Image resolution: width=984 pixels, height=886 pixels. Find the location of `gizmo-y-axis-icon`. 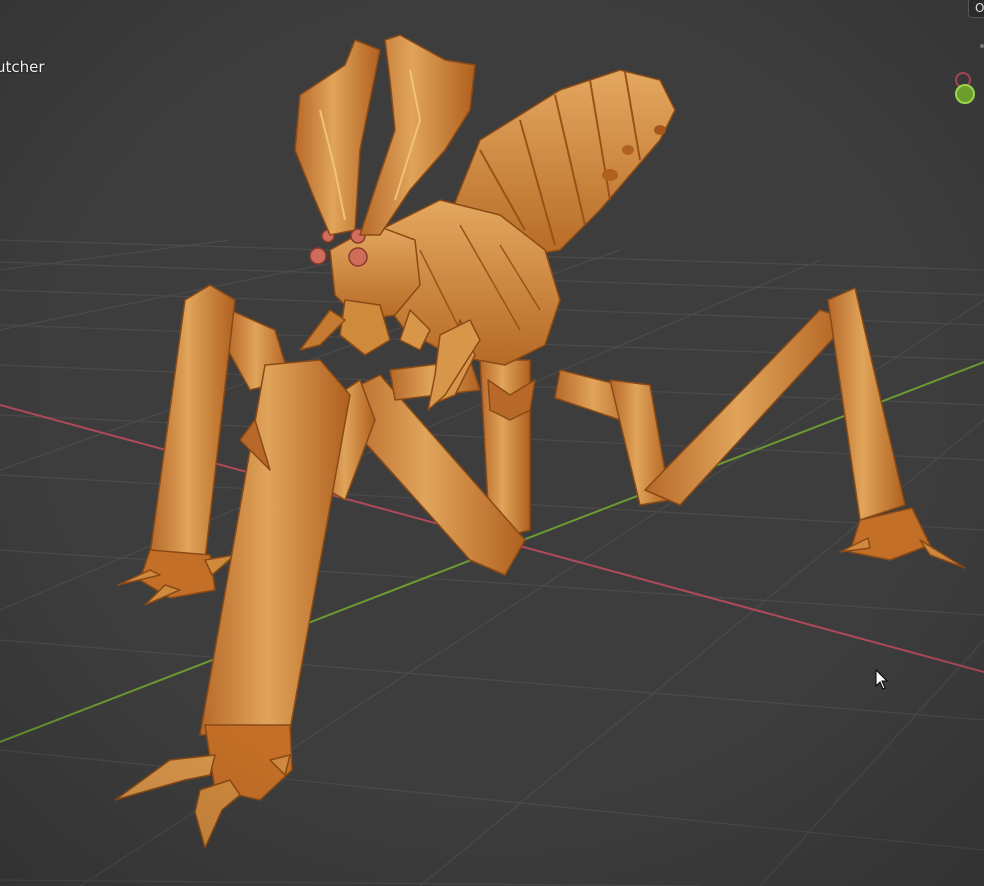

gizmo-y-axis-icon is located at coordinates (965, 94).